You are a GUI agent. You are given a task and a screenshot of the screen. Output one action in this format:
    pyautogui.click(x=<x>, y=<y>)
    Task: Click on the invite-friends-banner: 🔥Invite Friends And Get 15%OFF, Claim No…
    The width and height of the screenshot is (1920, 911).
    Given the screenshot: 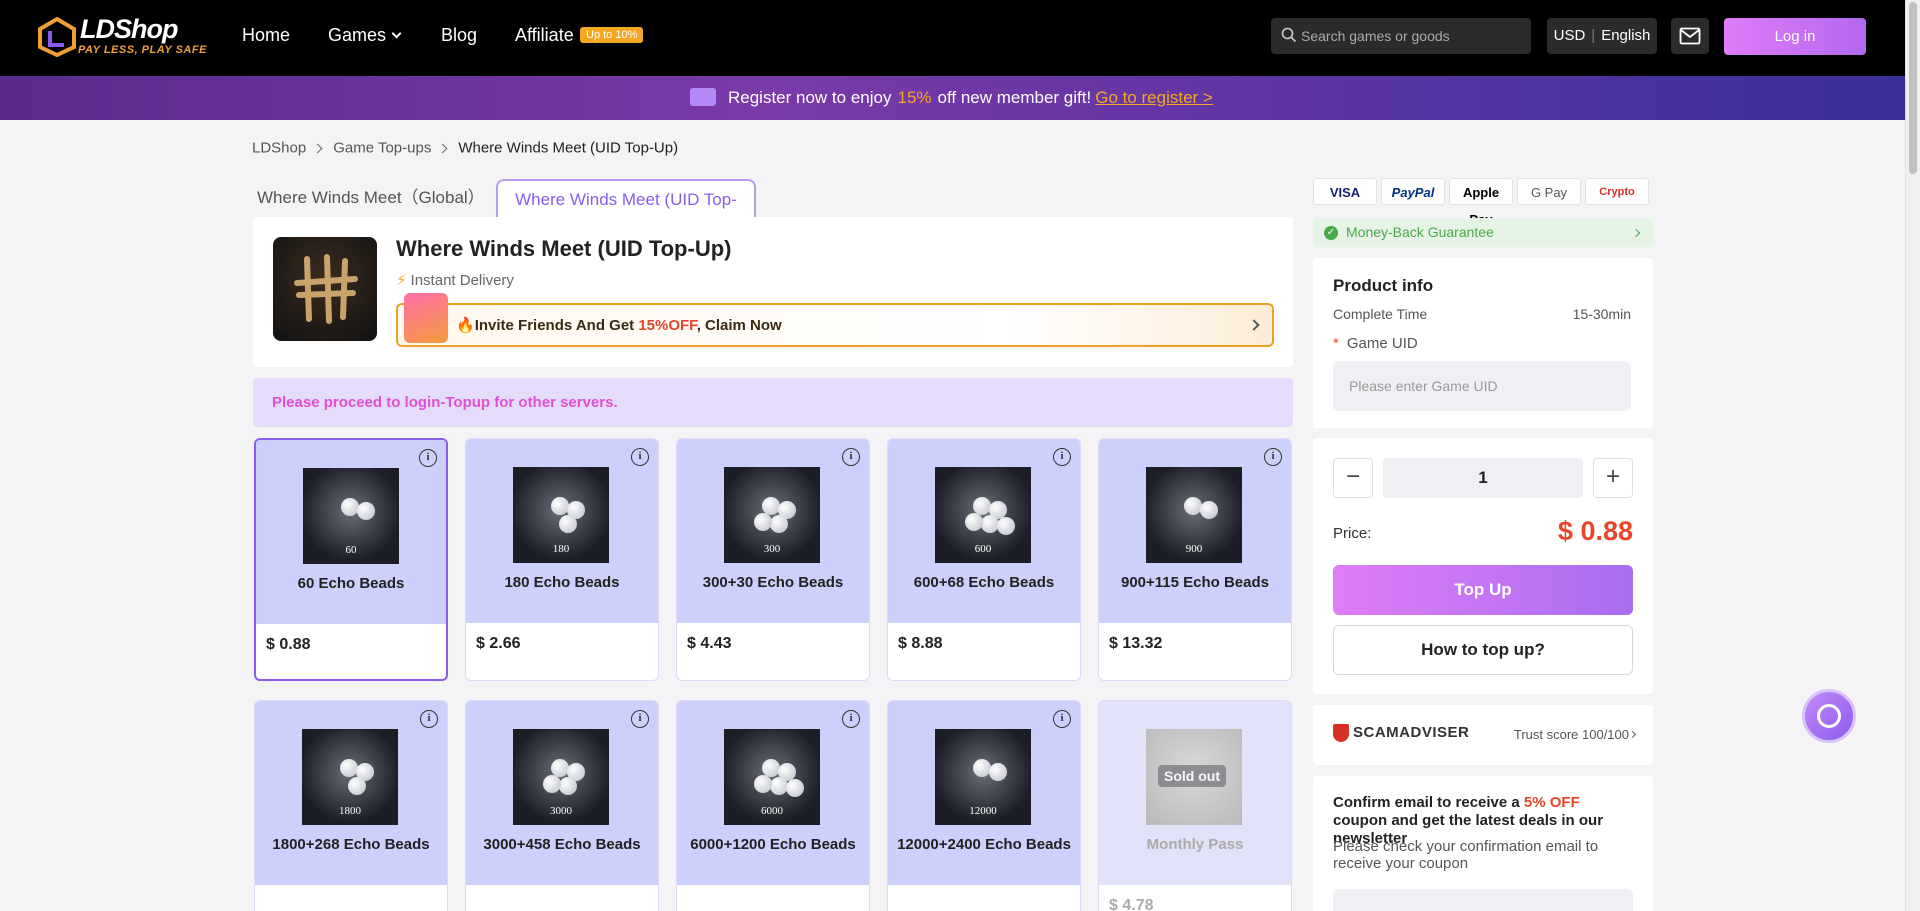 What is the action you would take?
    pyautogui.click(x=835, y=320)
    